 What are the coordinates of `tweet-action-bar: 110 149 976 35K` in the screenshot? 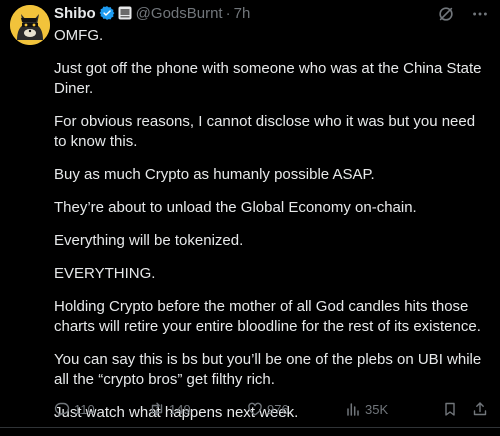 It's located at (272, 409).